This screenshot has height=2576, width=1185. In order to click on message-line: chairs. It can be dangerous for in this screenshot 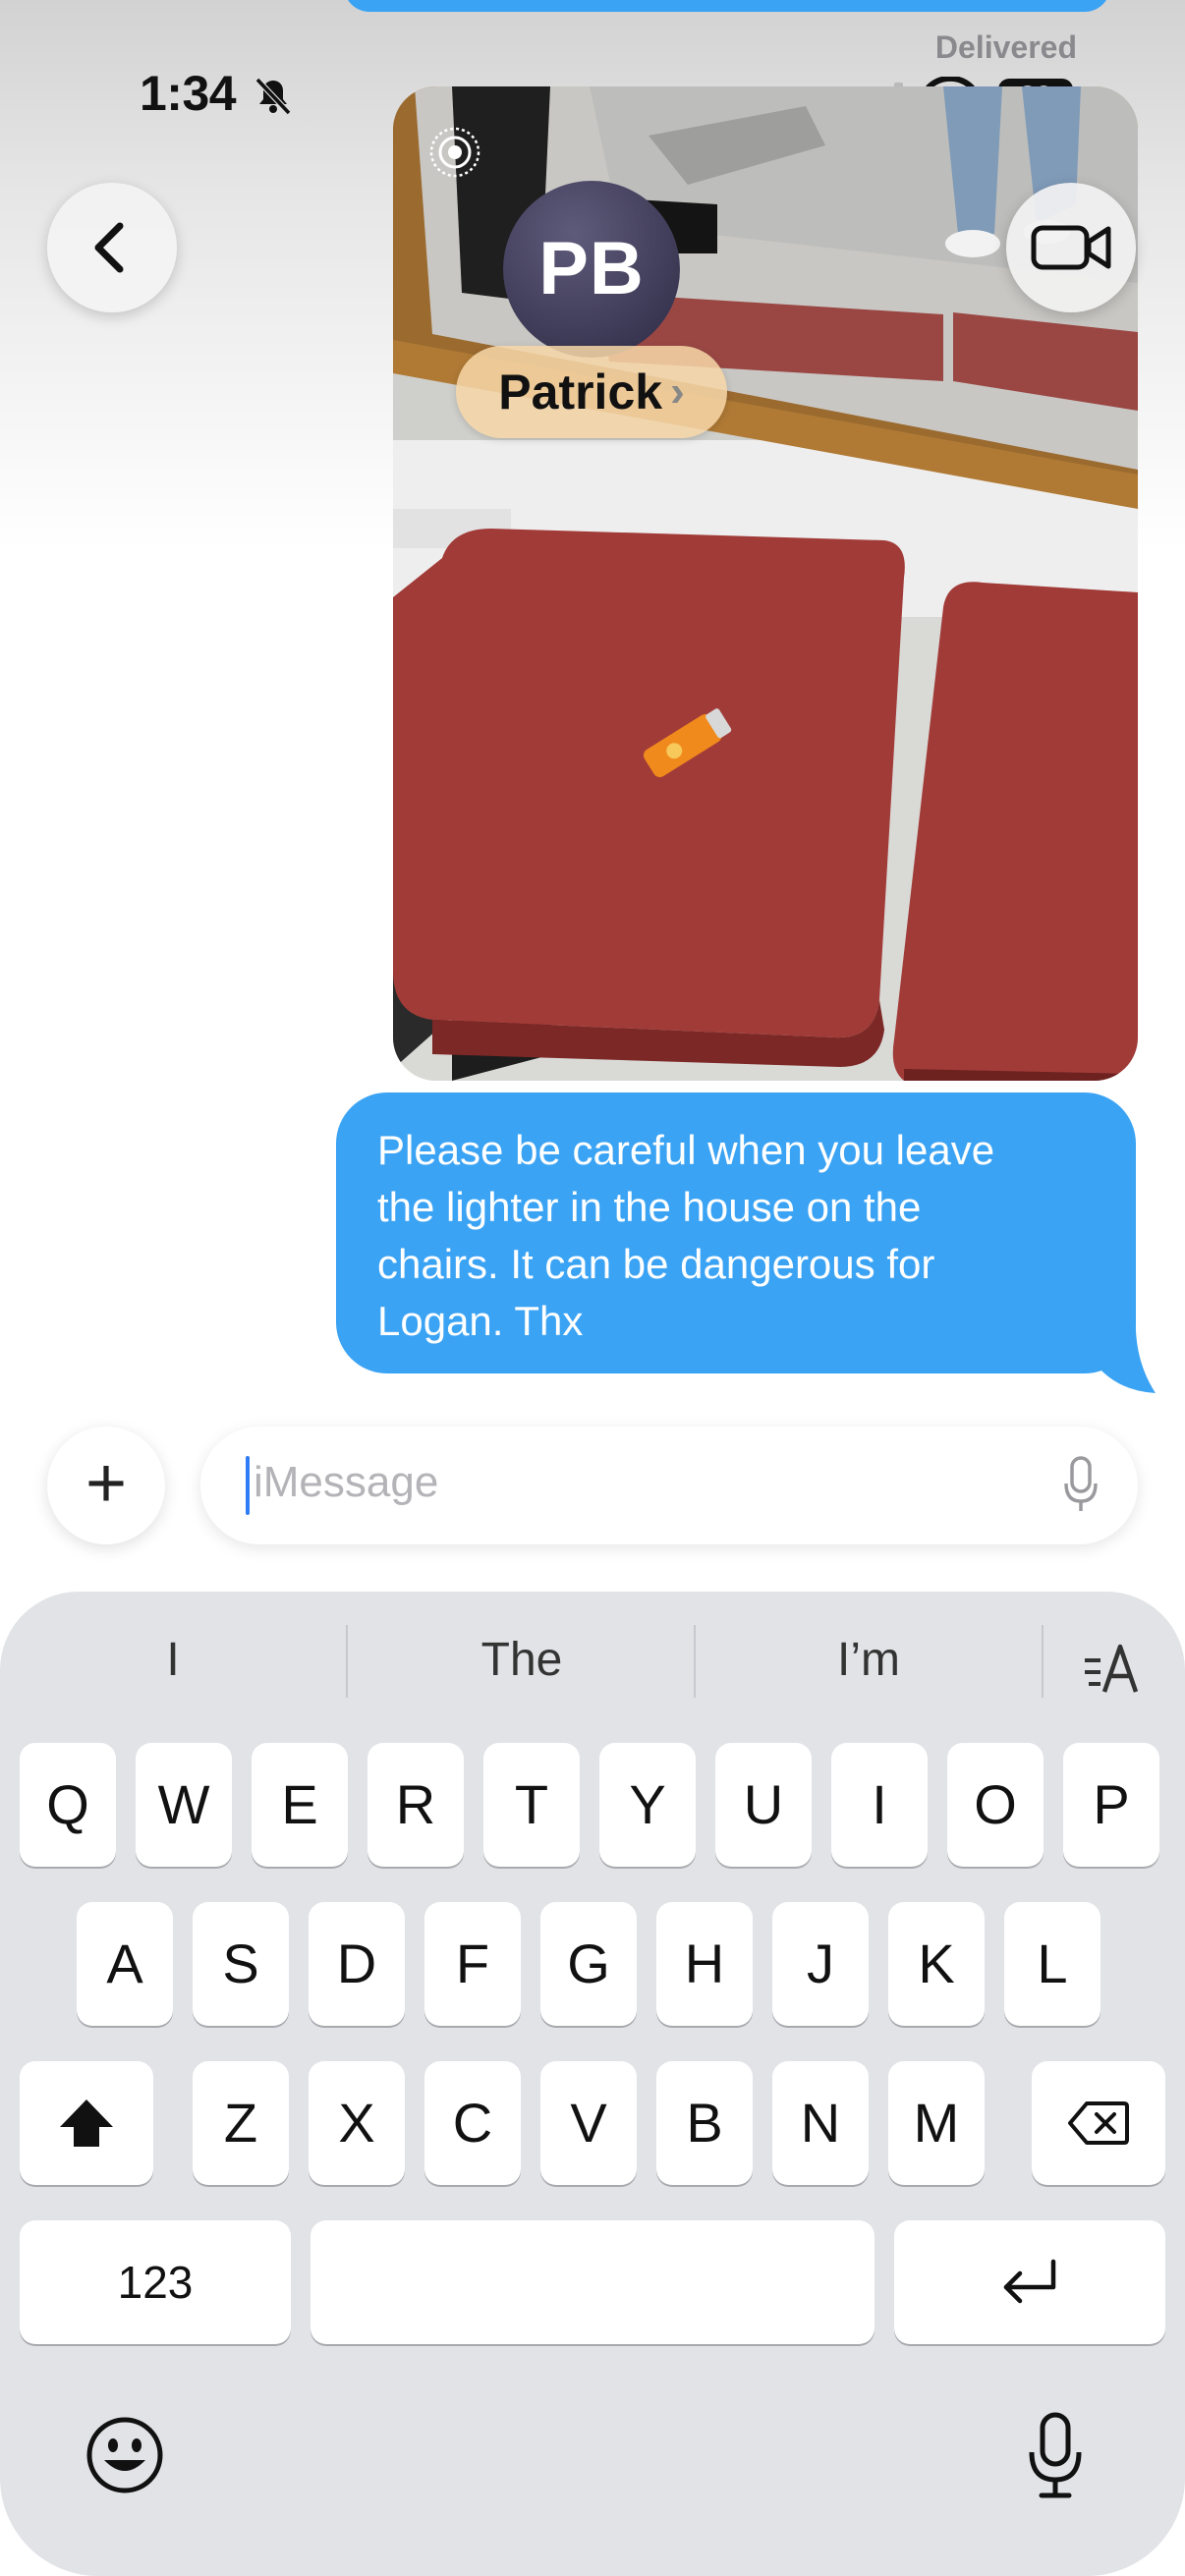, I will do `click(656, 1264)`.